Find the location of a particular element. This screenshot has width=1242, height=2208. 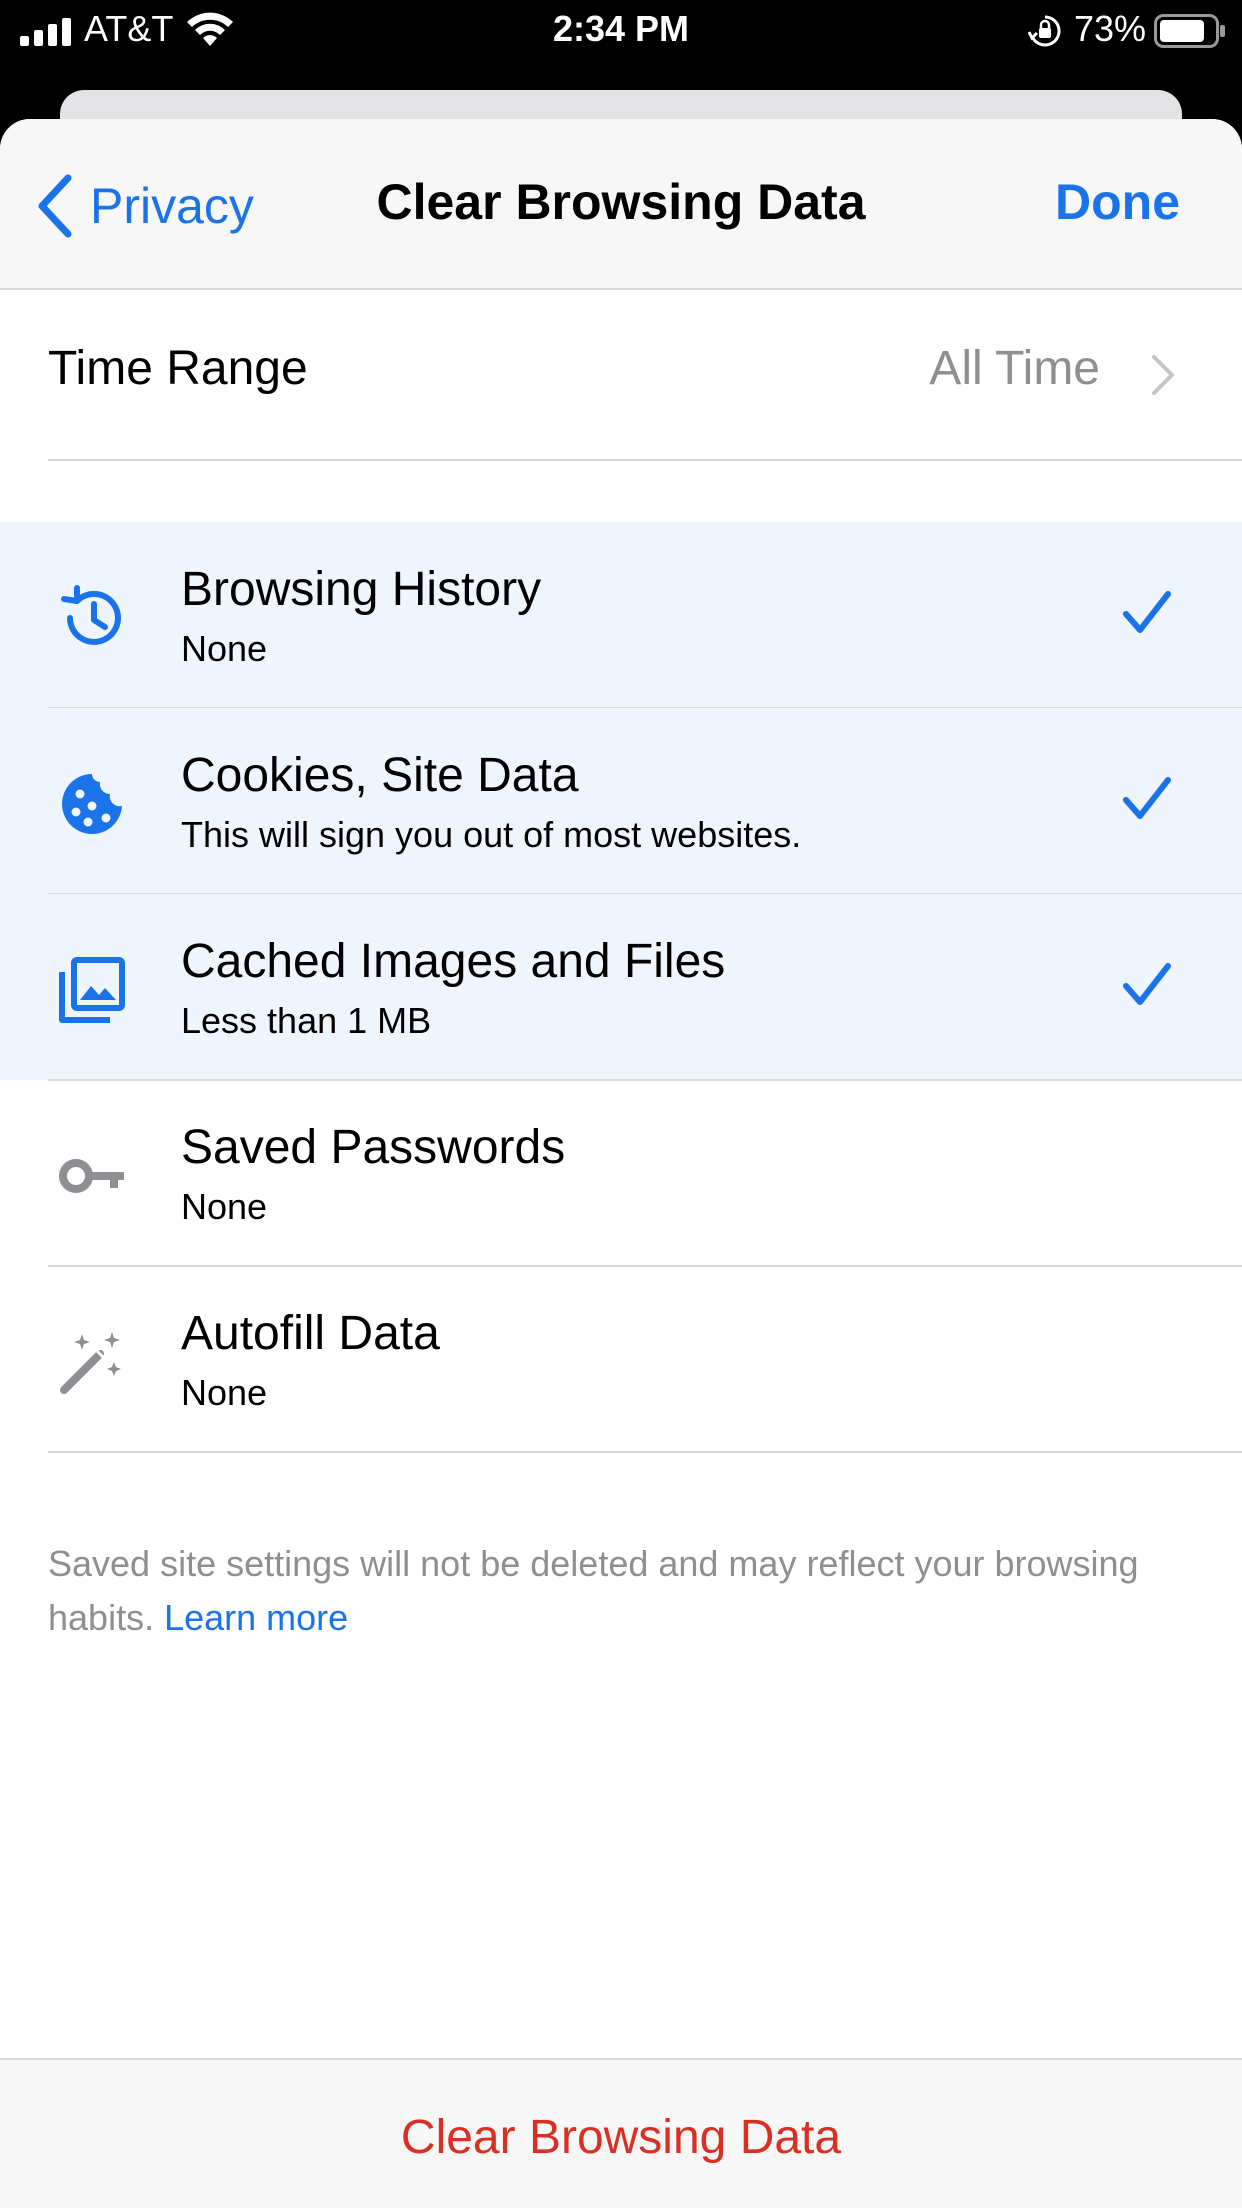

item-title: Saved Passwords is located at coordinates (373, 1147).